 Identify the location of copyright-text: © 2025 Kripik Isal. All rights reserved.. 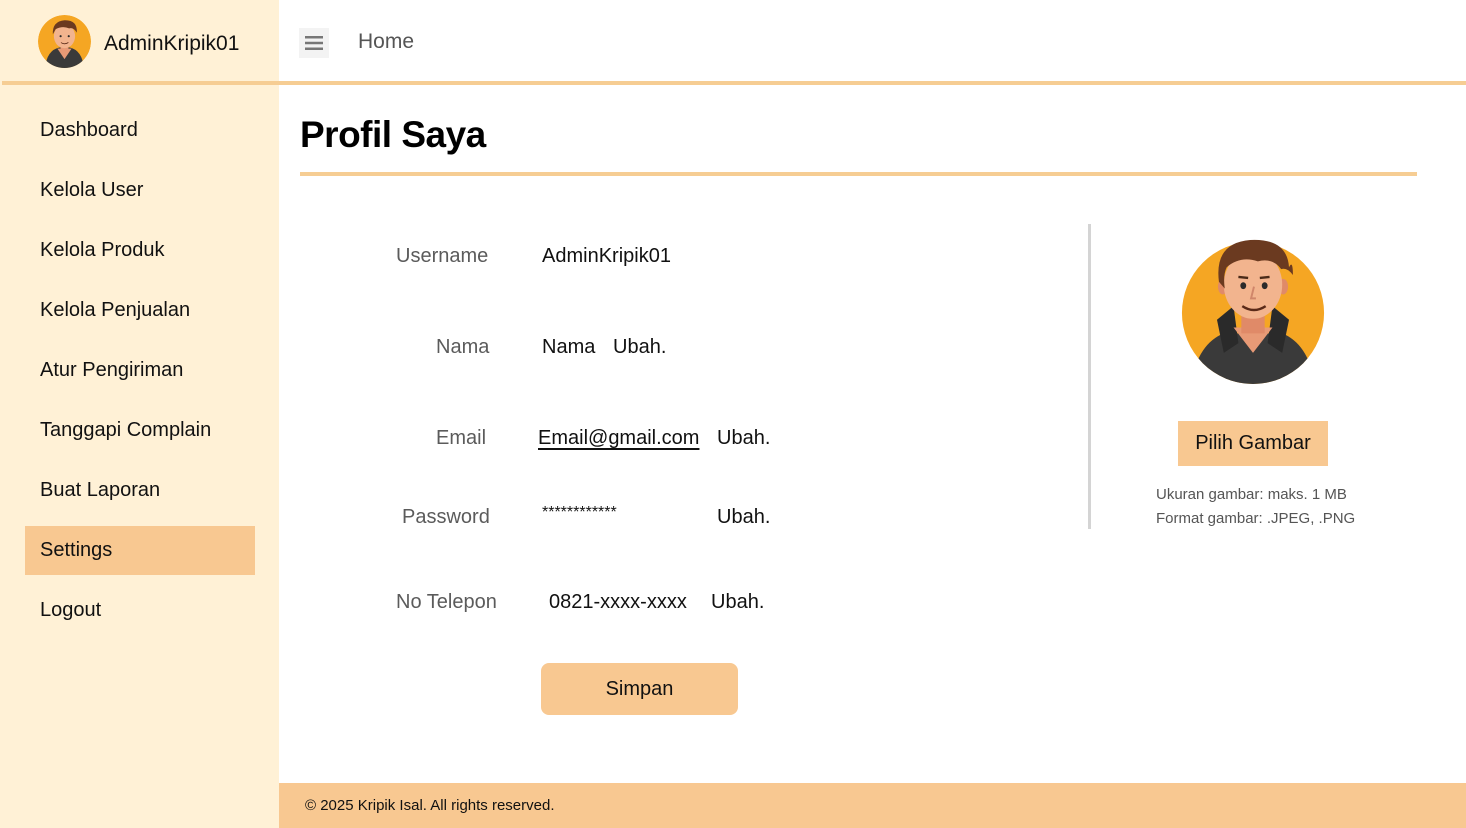
(430, 805).